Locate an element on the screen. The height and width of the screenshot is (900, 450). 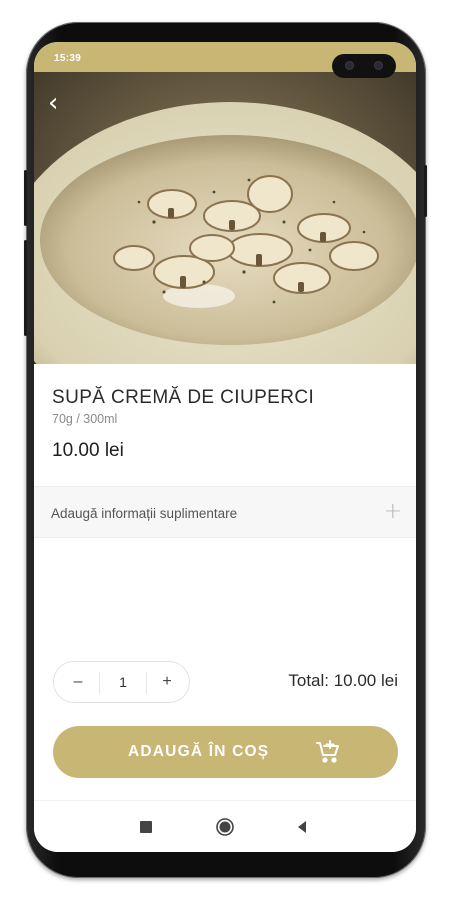
product-weight: 70g / 300ml is located at coordinates (85, 419).